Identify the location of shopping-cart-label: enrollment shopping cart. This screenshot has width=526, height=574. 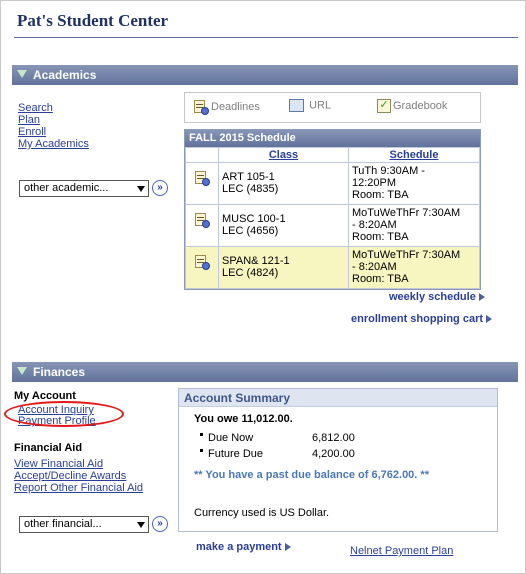
(417, 319).